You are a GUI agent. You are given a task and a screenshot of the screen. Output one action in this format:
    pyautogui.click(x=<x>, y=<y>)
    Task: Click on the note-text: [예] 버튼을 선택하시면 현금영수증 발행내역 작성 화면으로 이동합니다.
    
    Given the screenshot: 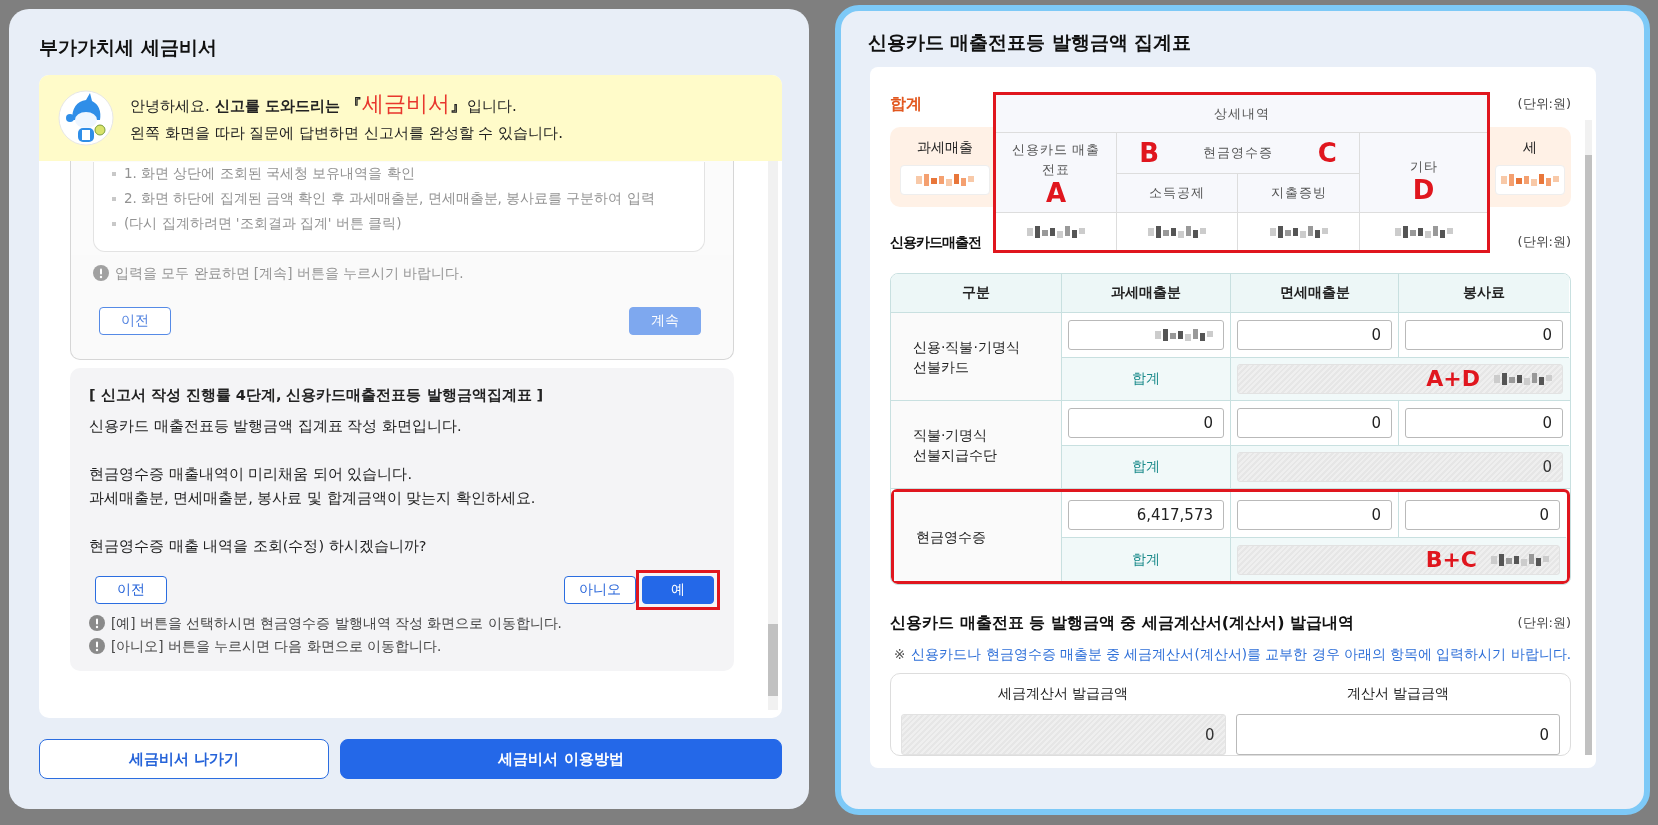 What is the action you would take?
    pyautogui.click(x=336, y=623)
    